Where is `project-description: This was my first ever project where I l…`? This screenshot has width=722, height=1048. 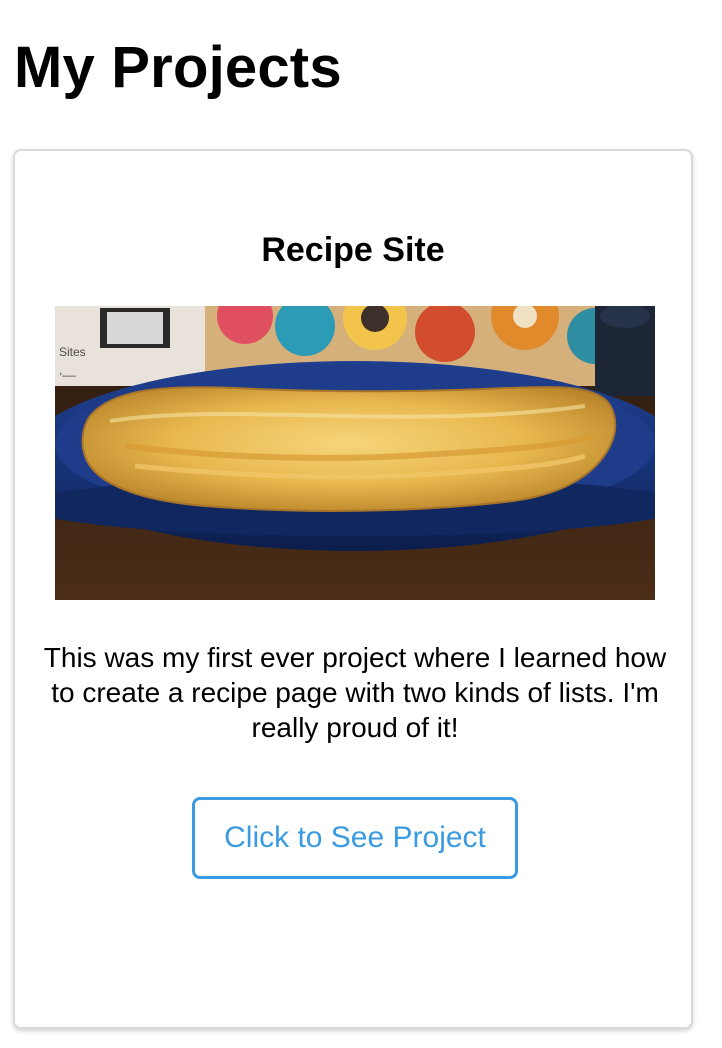
project-description: This was my first ever project where I l… is located at coordinates (355, 692).